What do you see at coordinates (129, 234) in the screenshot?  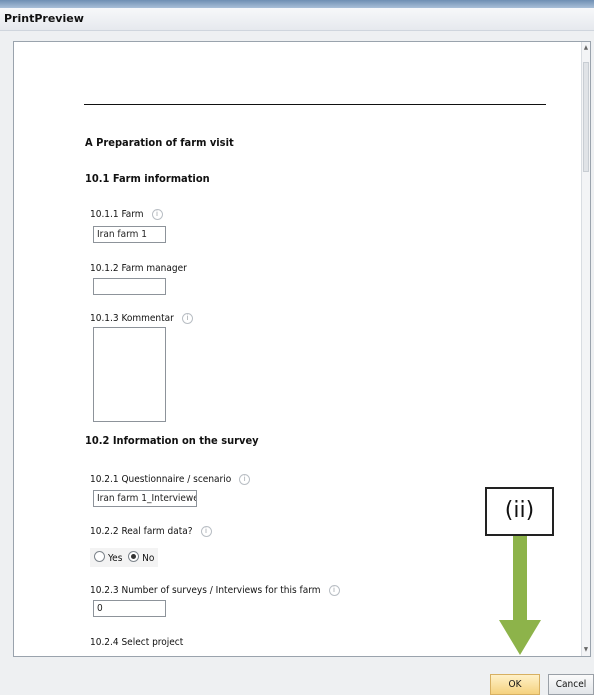 I see `farm-field: Iran farm 1` at bounding box center [129, 234].